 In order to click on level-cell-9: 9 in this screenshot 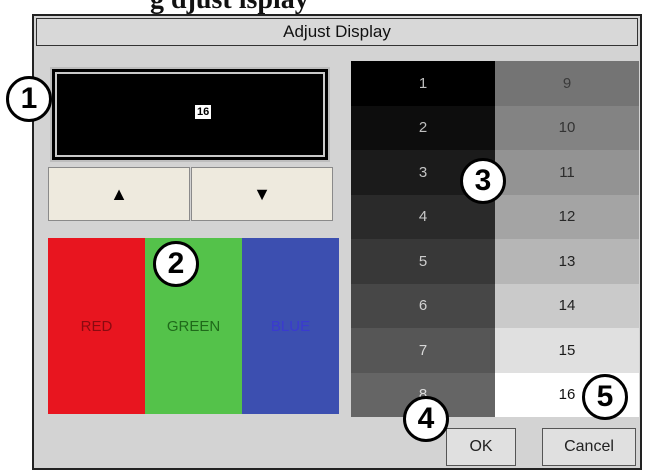, I will do `click(567, 83)`.